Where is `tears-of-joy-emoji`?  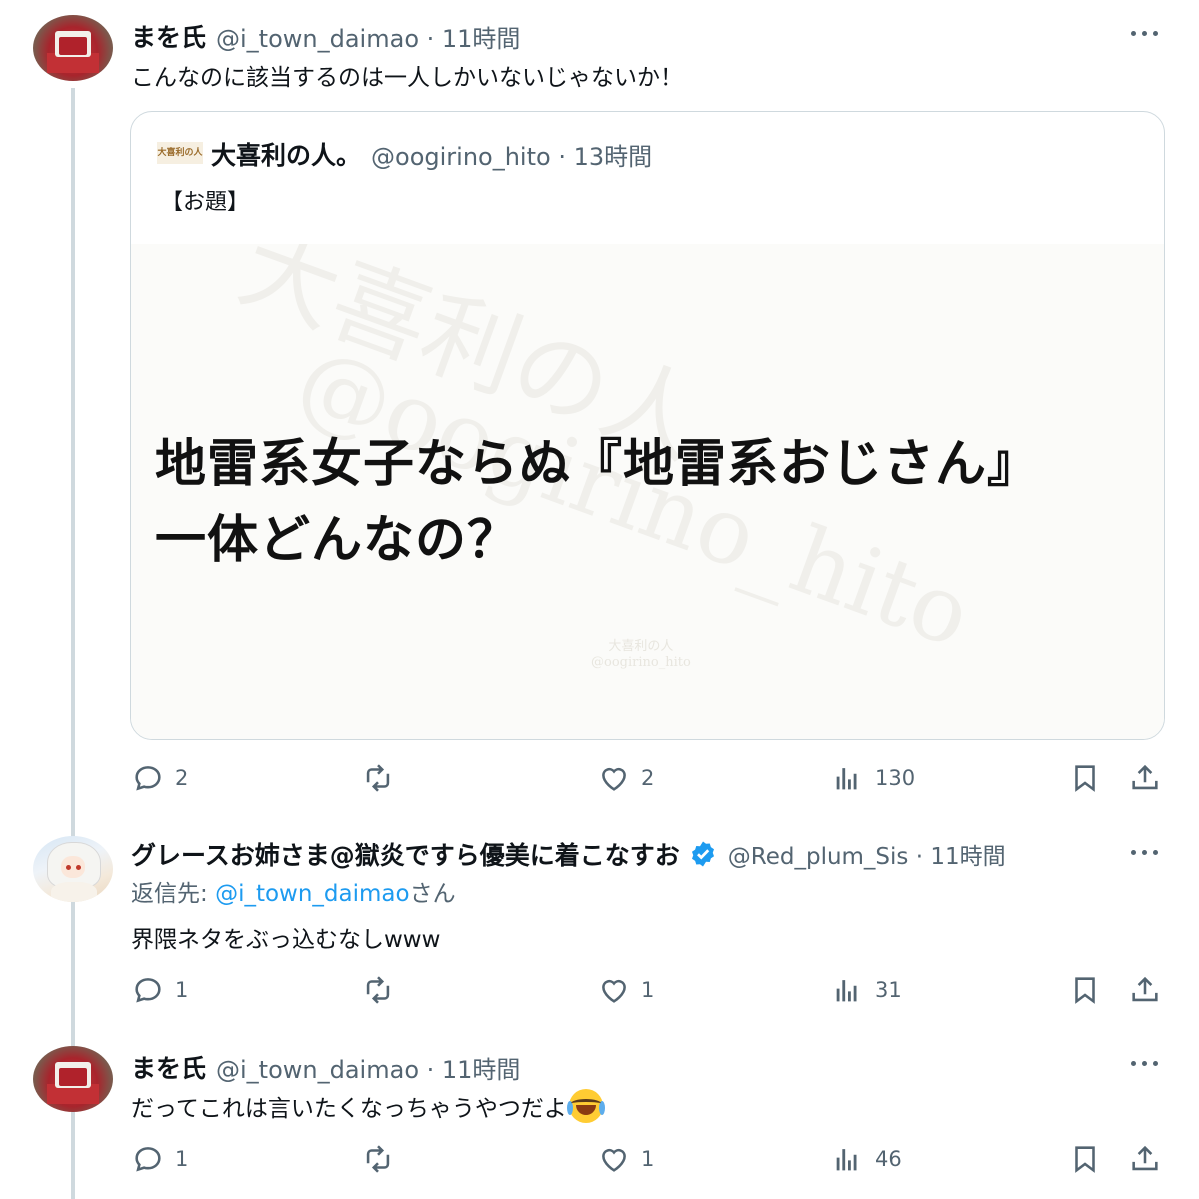 tears-of-joy-emoji is located at coordinates (585, 1106).